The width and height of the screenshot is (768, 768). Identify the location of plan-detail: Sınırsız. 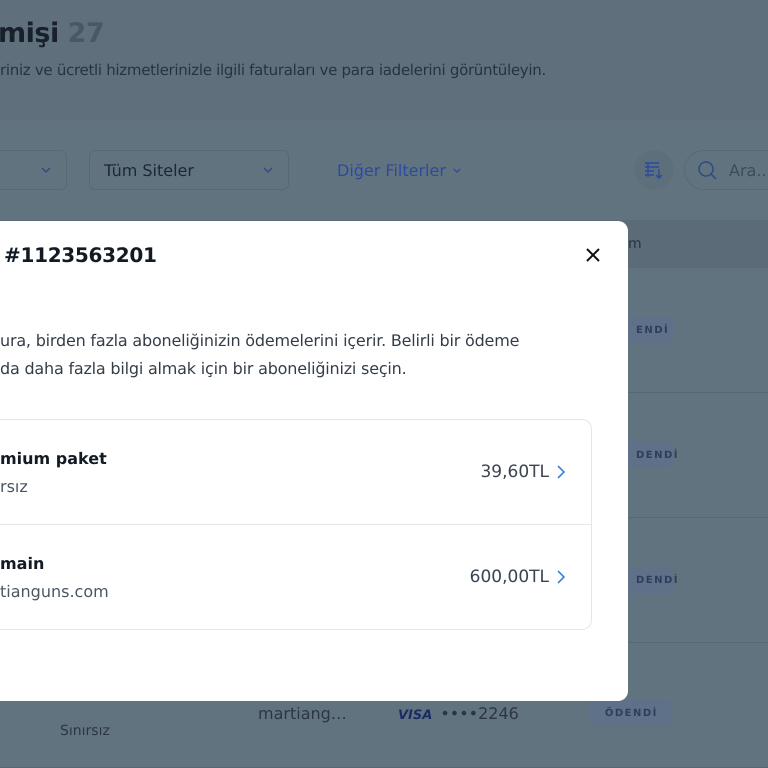
(85, 731).